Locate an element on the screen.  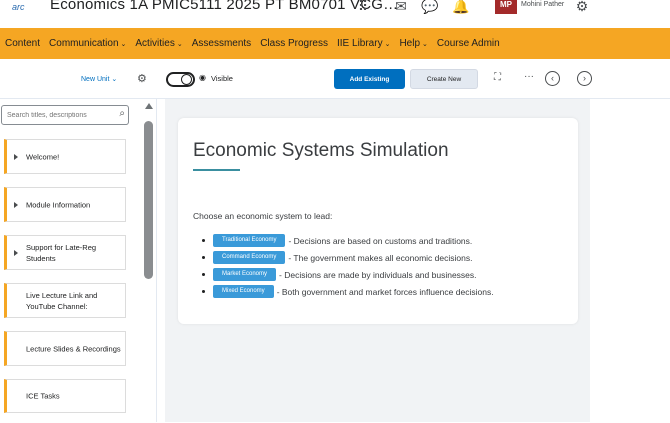
nav-class-progress-label: Class Progress is located at coordinates (294, 43).